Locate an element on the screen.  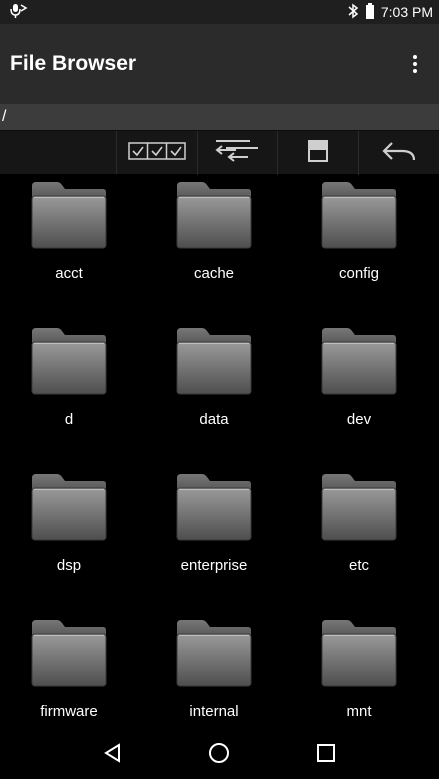
battery-icon is located at coordinates (370, 12).